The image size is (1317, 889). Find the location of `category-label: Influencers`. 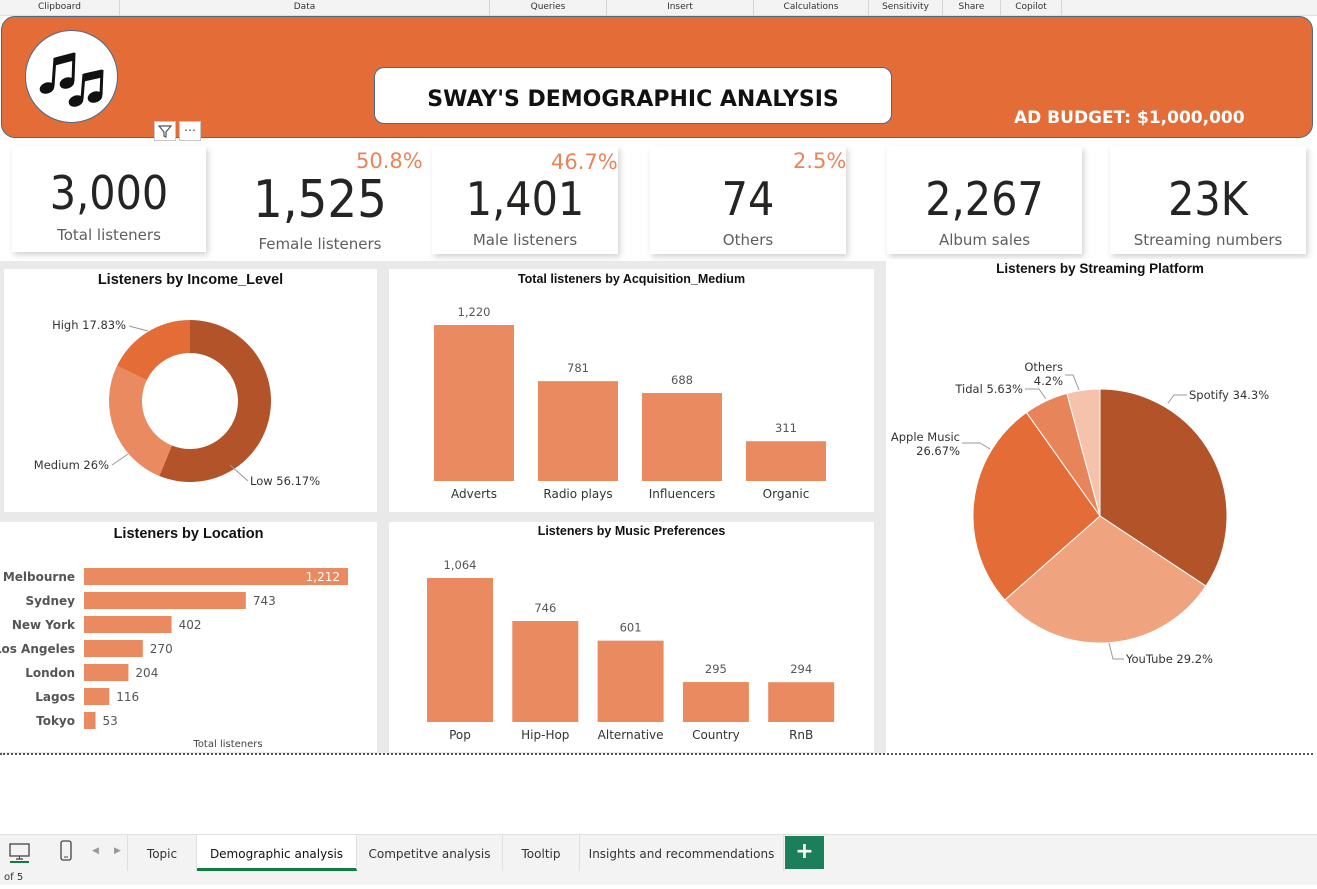

category-label: Influencers is located at coordinates (682, 494).